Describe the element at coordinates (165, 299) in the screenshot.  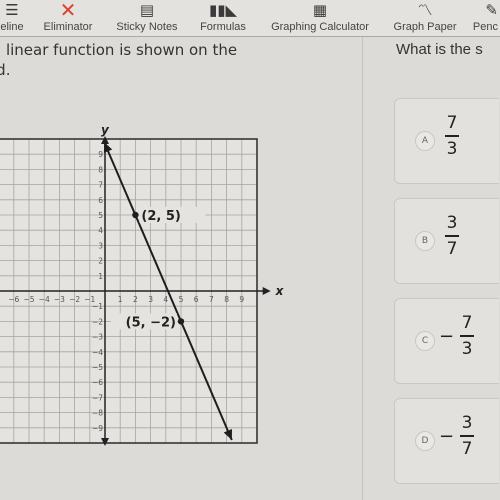
I see `x-tick-label: 4` at that location.